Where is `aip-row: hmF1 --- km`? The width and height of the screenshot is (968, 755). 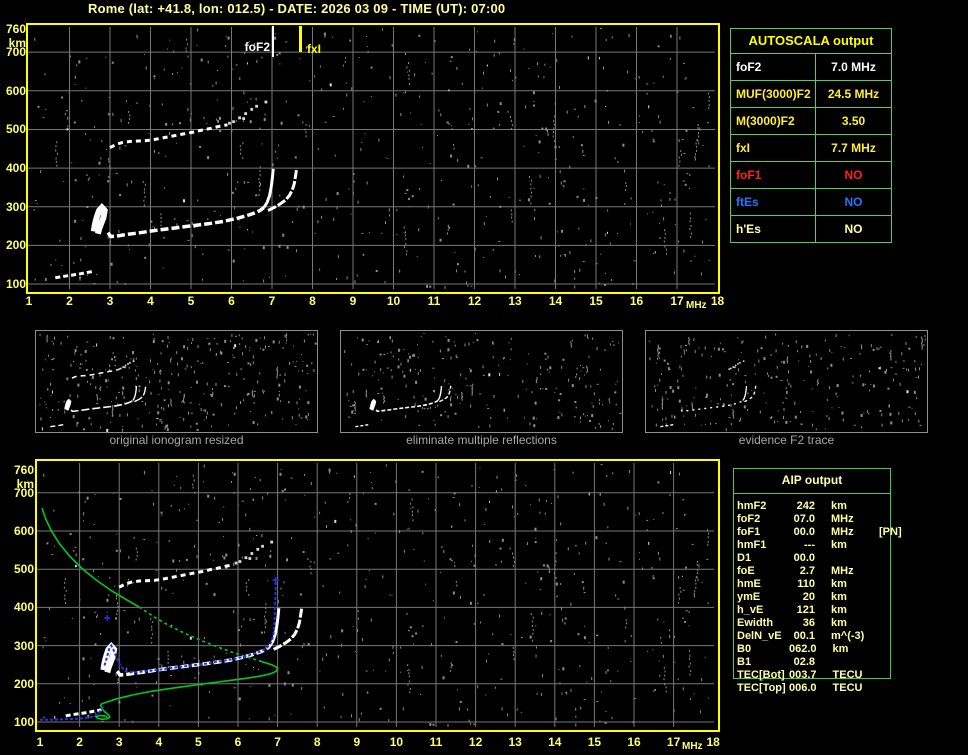 aip-row: hmF1 --- km is located at coordinates (851, 545).